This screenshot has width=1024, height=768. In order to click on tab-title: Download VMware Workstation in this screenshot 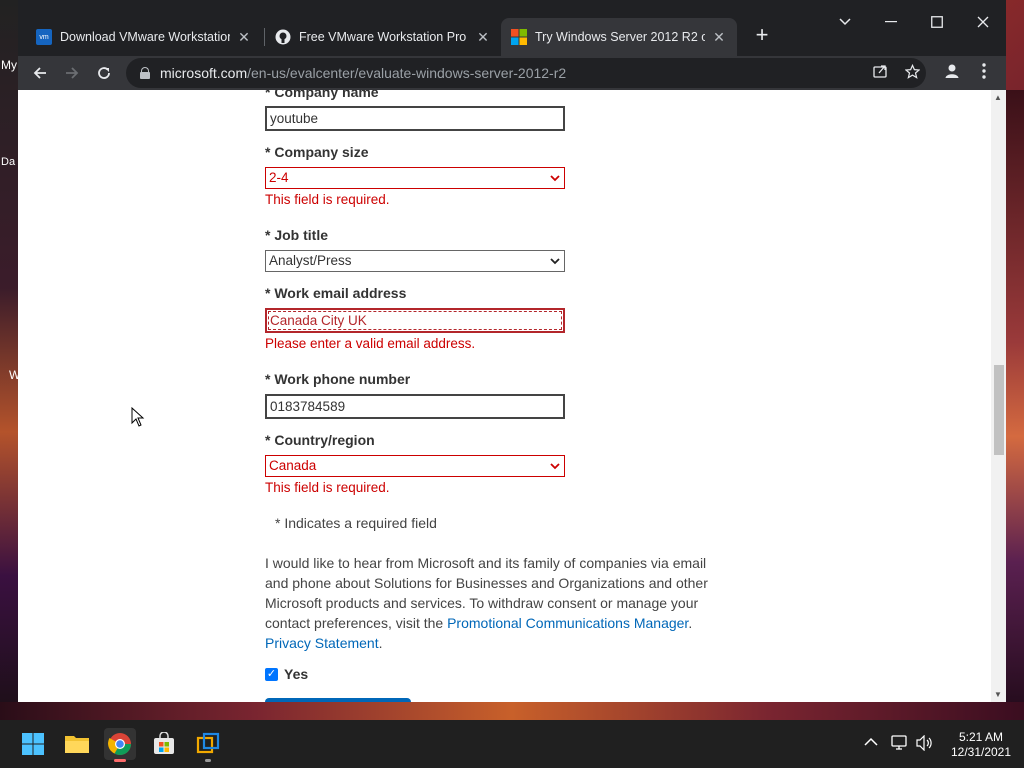, I will do `click(145, 37)`.